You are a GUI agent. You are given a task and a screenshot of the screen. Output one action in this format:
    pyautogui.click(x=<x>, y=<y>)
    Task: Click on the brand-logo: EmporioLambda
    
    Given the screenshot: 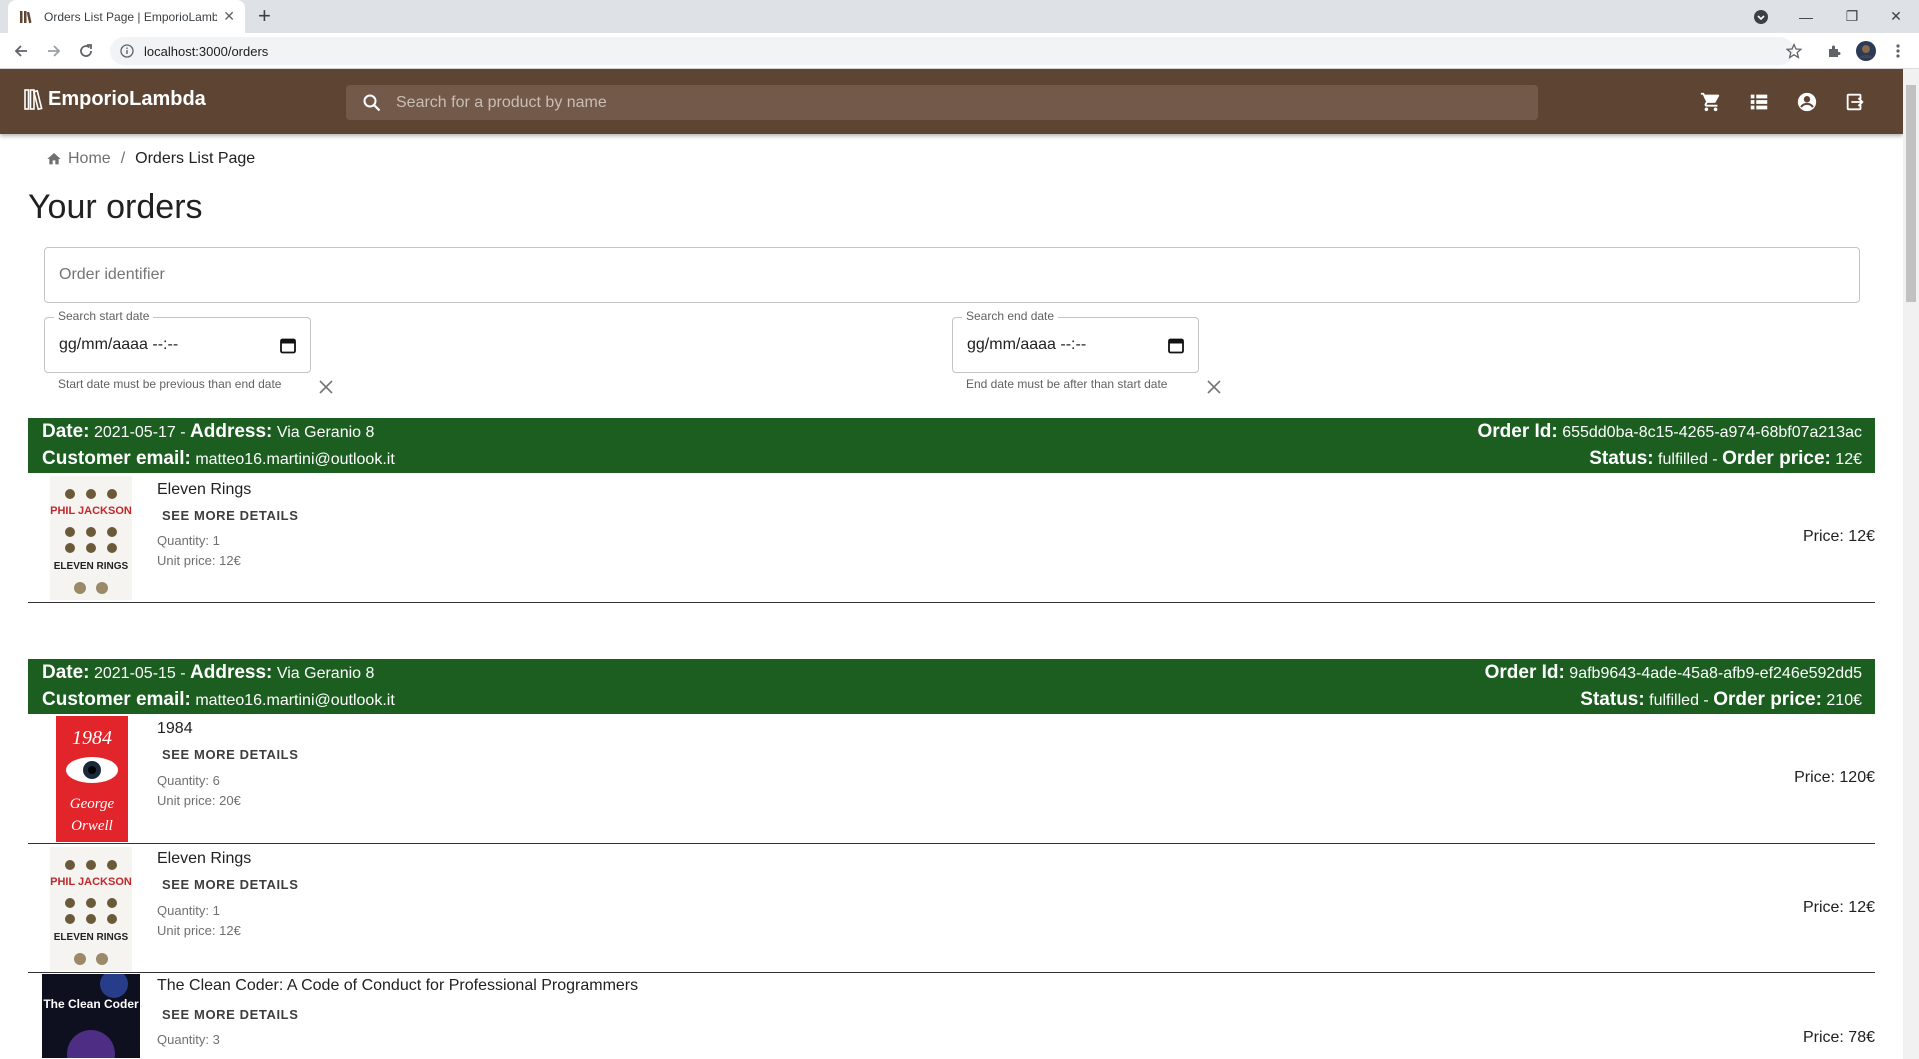 What is the action you would take?
    pyautogui.click(x=115, y=99)
    